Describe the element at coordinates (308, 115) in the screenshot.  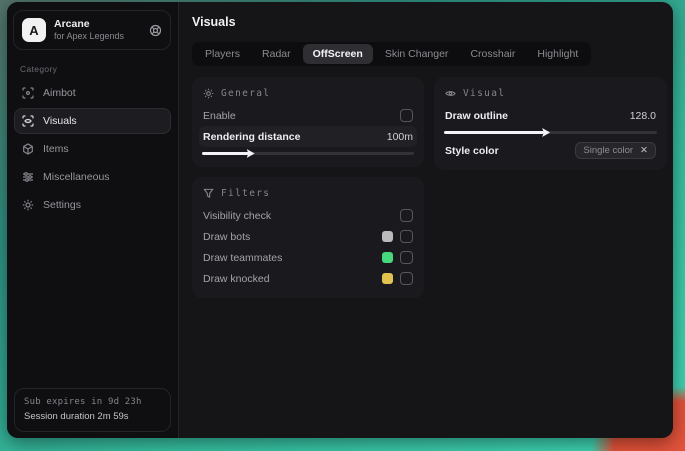
I see `enable-row: Enable` at that location.